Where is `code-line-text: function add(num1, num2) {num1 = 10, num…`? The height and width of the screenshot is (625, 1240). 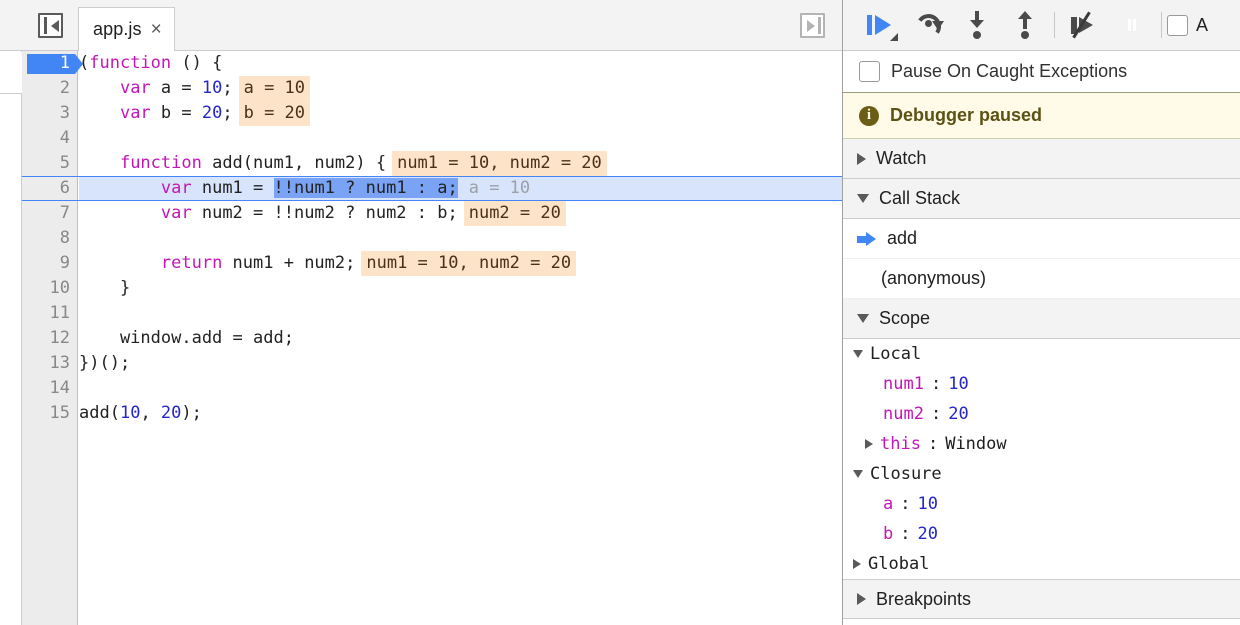
code-line-text: function add(num1, num2) {num1 = 10, num… is located at coordinates (460, 163).